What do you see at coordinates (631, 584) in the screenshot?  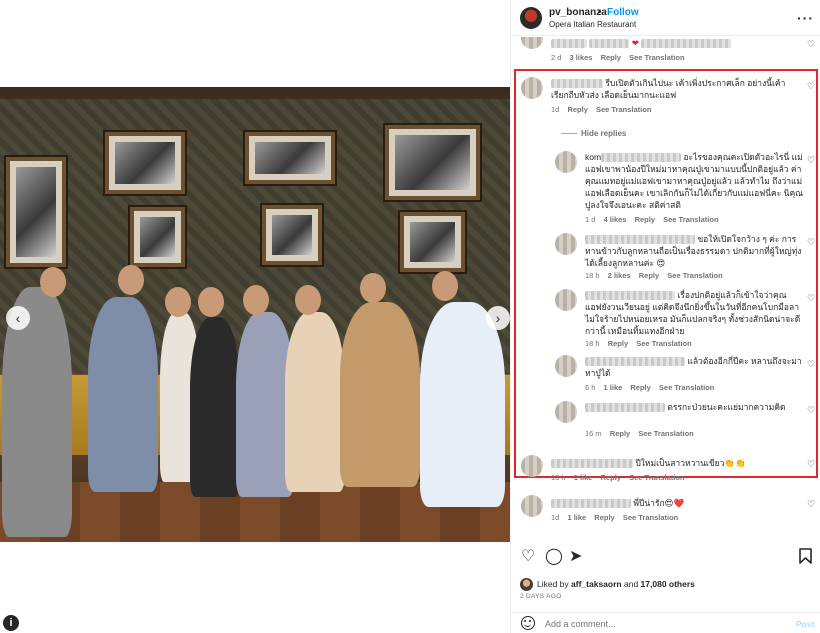 I see `likes-connector: and` at bounding box center [631, 584].